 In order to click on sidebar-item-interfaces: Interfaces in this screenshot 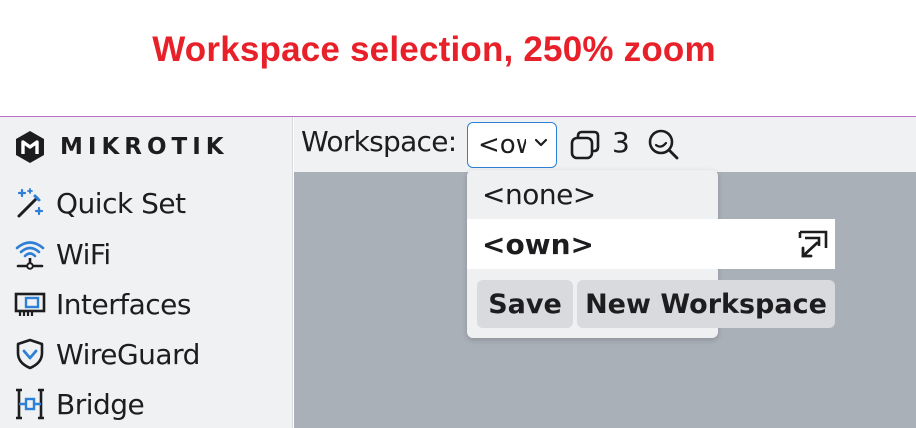, I will do `click(101, 304)`.